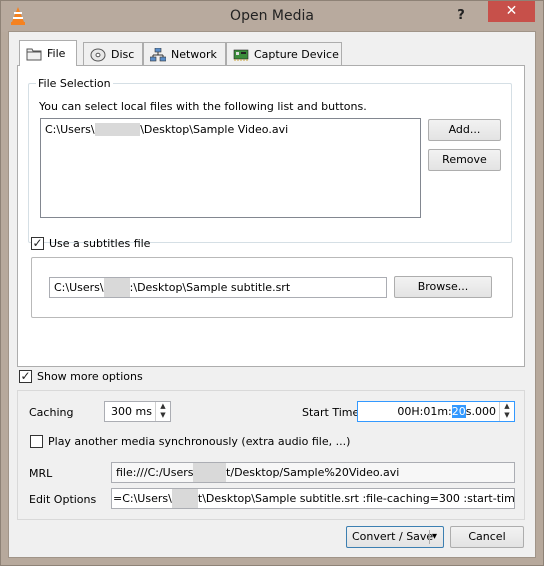 This screenshot has height=566, width=544. Describe the element at coordinates (210, 472) in the screenshot. I see `redacted-username: xxxxx` at that location.